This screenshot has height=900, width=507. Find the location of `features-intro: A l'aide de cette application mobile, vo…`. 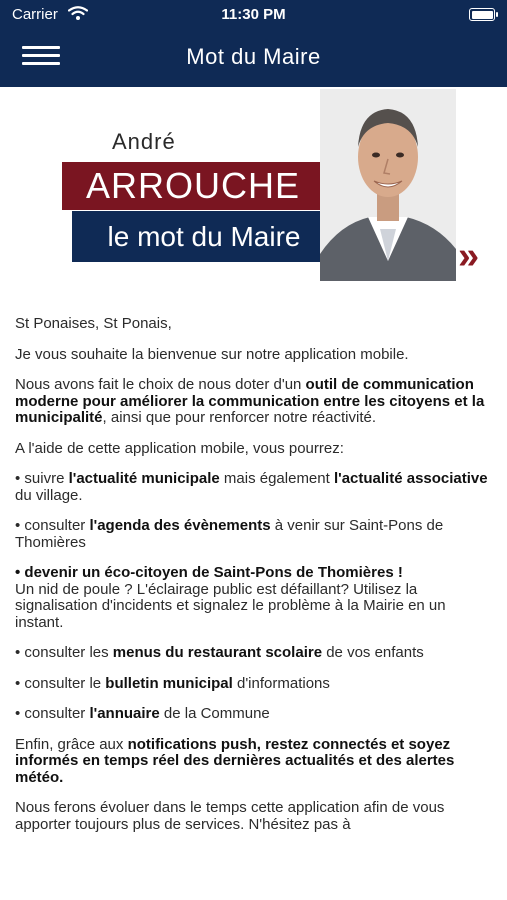

features-intro: A l'aide de cette application mobile, vo… is located at coordinates (179, 448).